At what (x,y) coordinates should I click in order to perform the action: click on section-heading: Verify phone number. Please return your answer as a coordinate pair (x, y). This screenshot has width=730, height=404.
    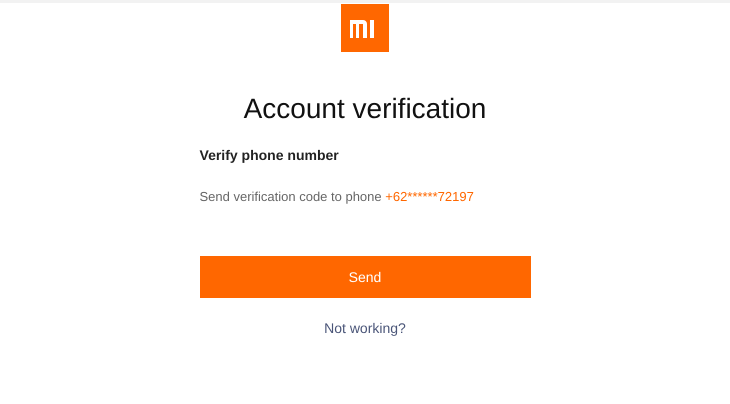
    Looking at the image, I should click on (270, 155).